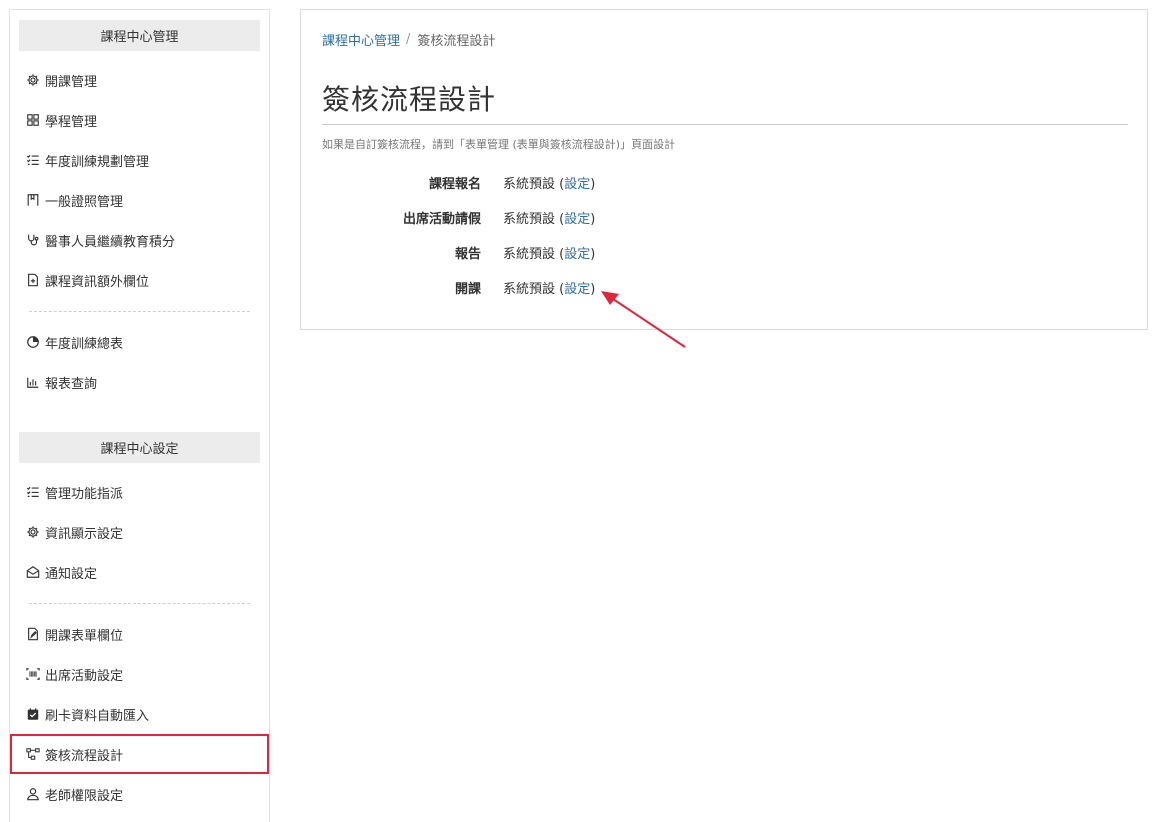 This screenshot has width=1158, height=822. Describe the element at coordinates (84, 676) in the screenshot. I see `sidebar-item-label: 出席活動設定` at that location.